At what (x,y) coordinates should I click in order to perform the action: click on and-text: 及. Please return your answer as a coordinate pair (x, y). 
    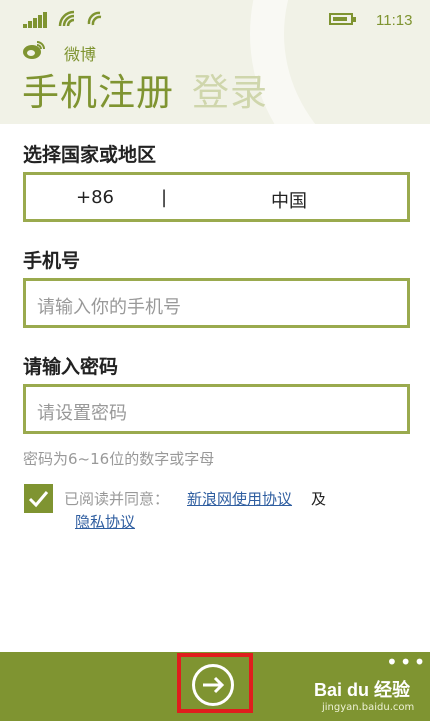
    Looking at the image, I should click on (319, 499).